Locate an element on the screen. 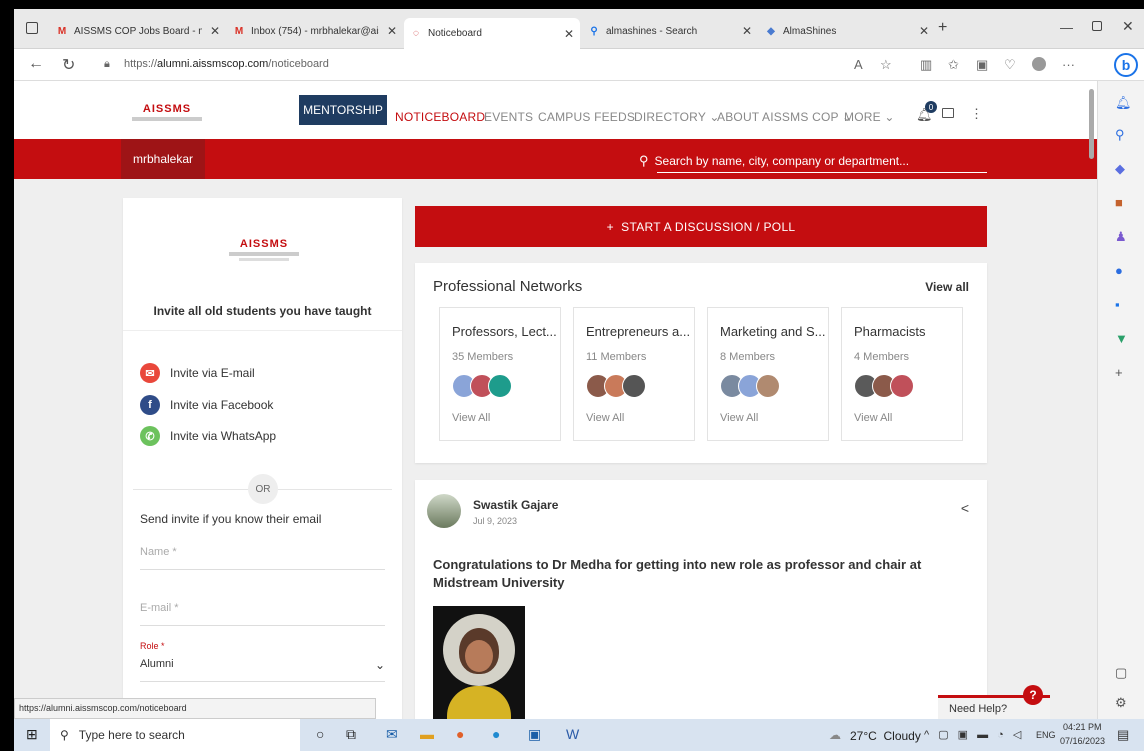 The height and width of the screenshot is (751, 1144). collections-icon: ▣ is located at coordinates (982, 65).